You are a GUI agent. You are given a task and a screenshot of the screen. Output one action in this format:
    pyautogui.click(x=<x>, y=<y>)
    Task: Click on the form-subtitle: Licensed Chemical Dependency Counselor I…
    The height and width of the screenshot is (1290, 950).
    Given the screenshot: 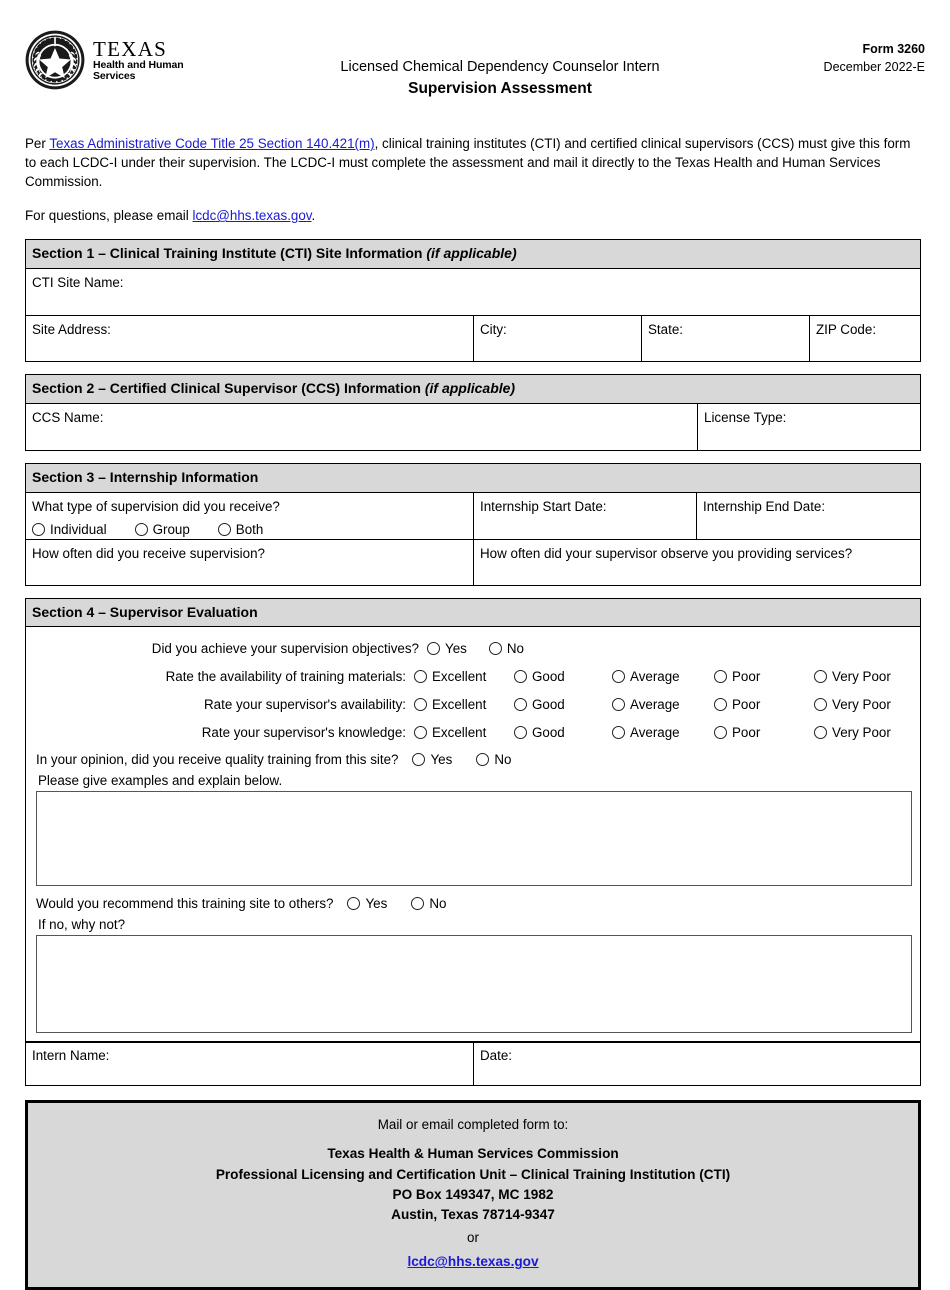 What is the action you would take?
    pyautogui.click(x=500, y=67)
    